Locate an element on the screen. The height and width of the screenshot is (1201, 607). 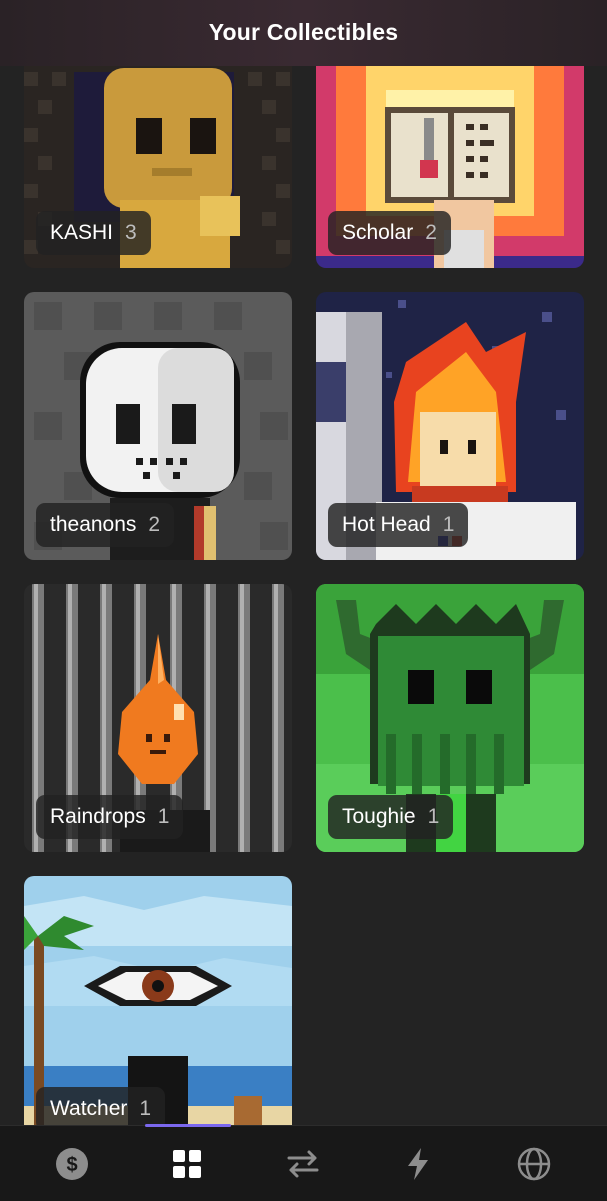
tab-collectibles is located at coordinates (187, 1164).